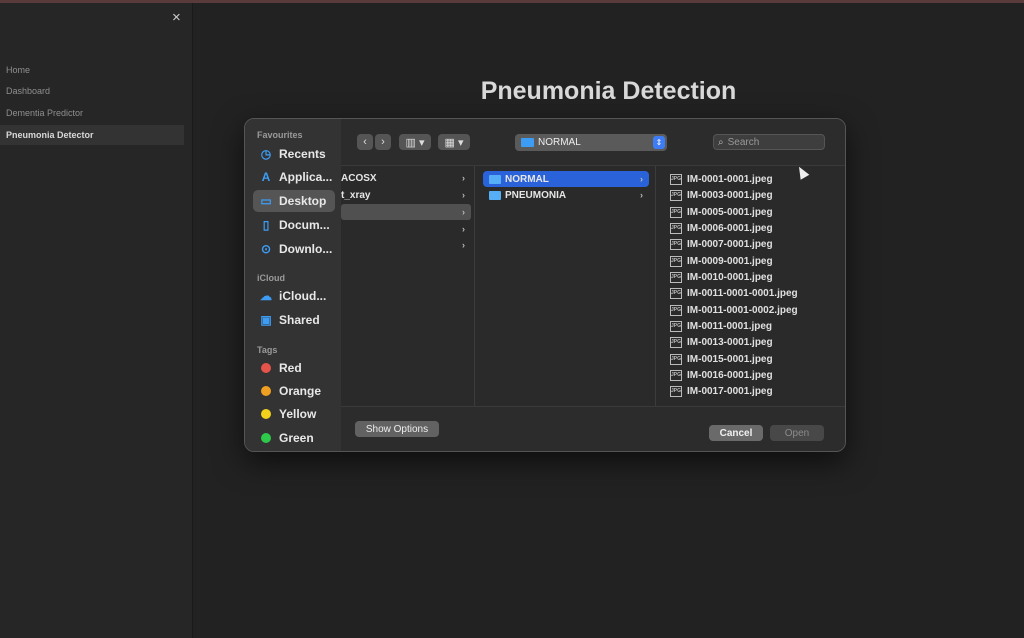  I want to click on column-2: NORMAL › PNEUMONIA ›, so click(565, 286).